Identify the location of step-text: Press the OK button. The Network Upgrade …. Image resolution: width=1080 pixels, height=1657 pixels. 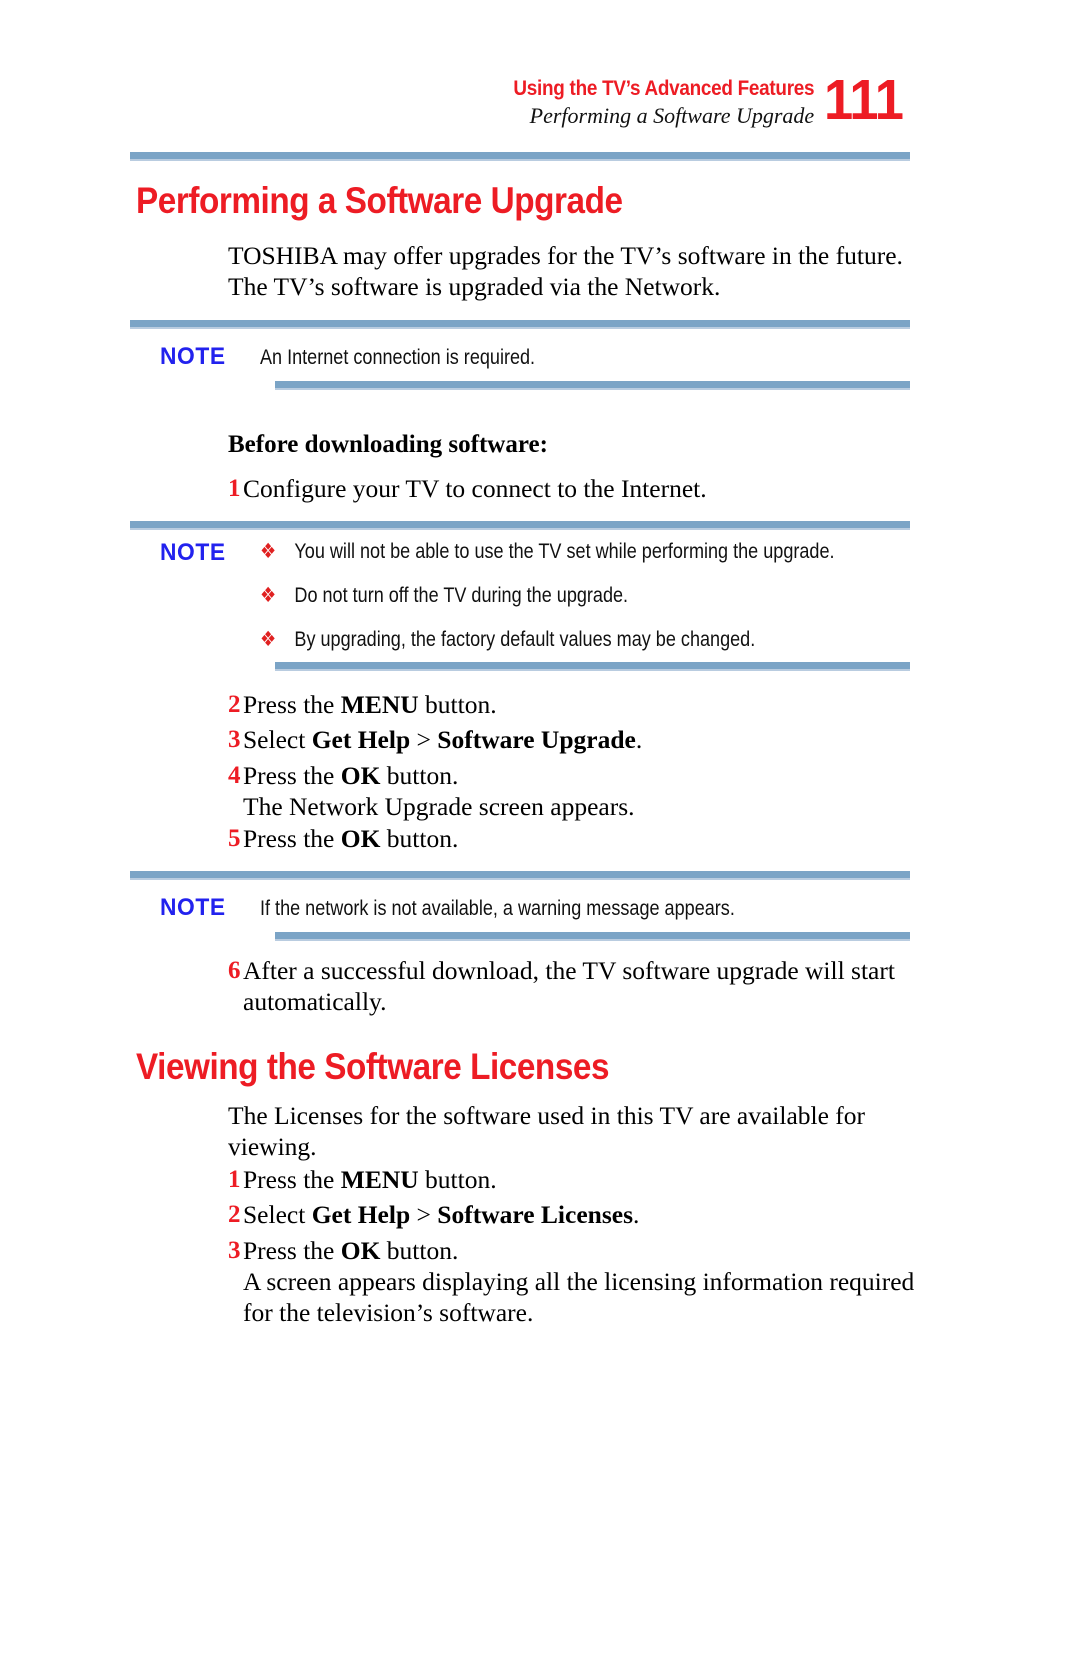
(579, 791).